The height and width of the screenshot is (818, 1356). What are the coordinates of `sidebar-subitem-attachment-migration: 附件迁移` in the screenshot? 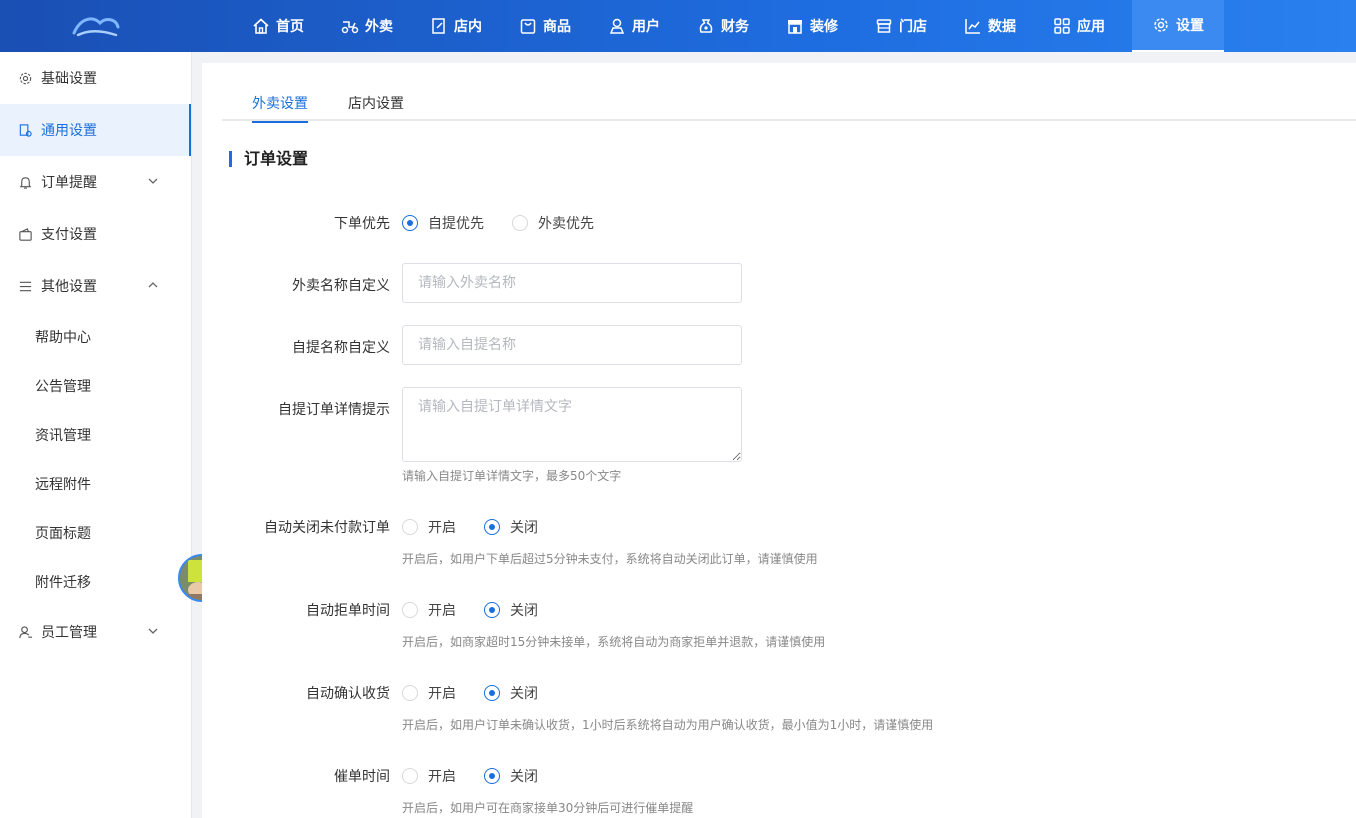 It's located at (95, 581).